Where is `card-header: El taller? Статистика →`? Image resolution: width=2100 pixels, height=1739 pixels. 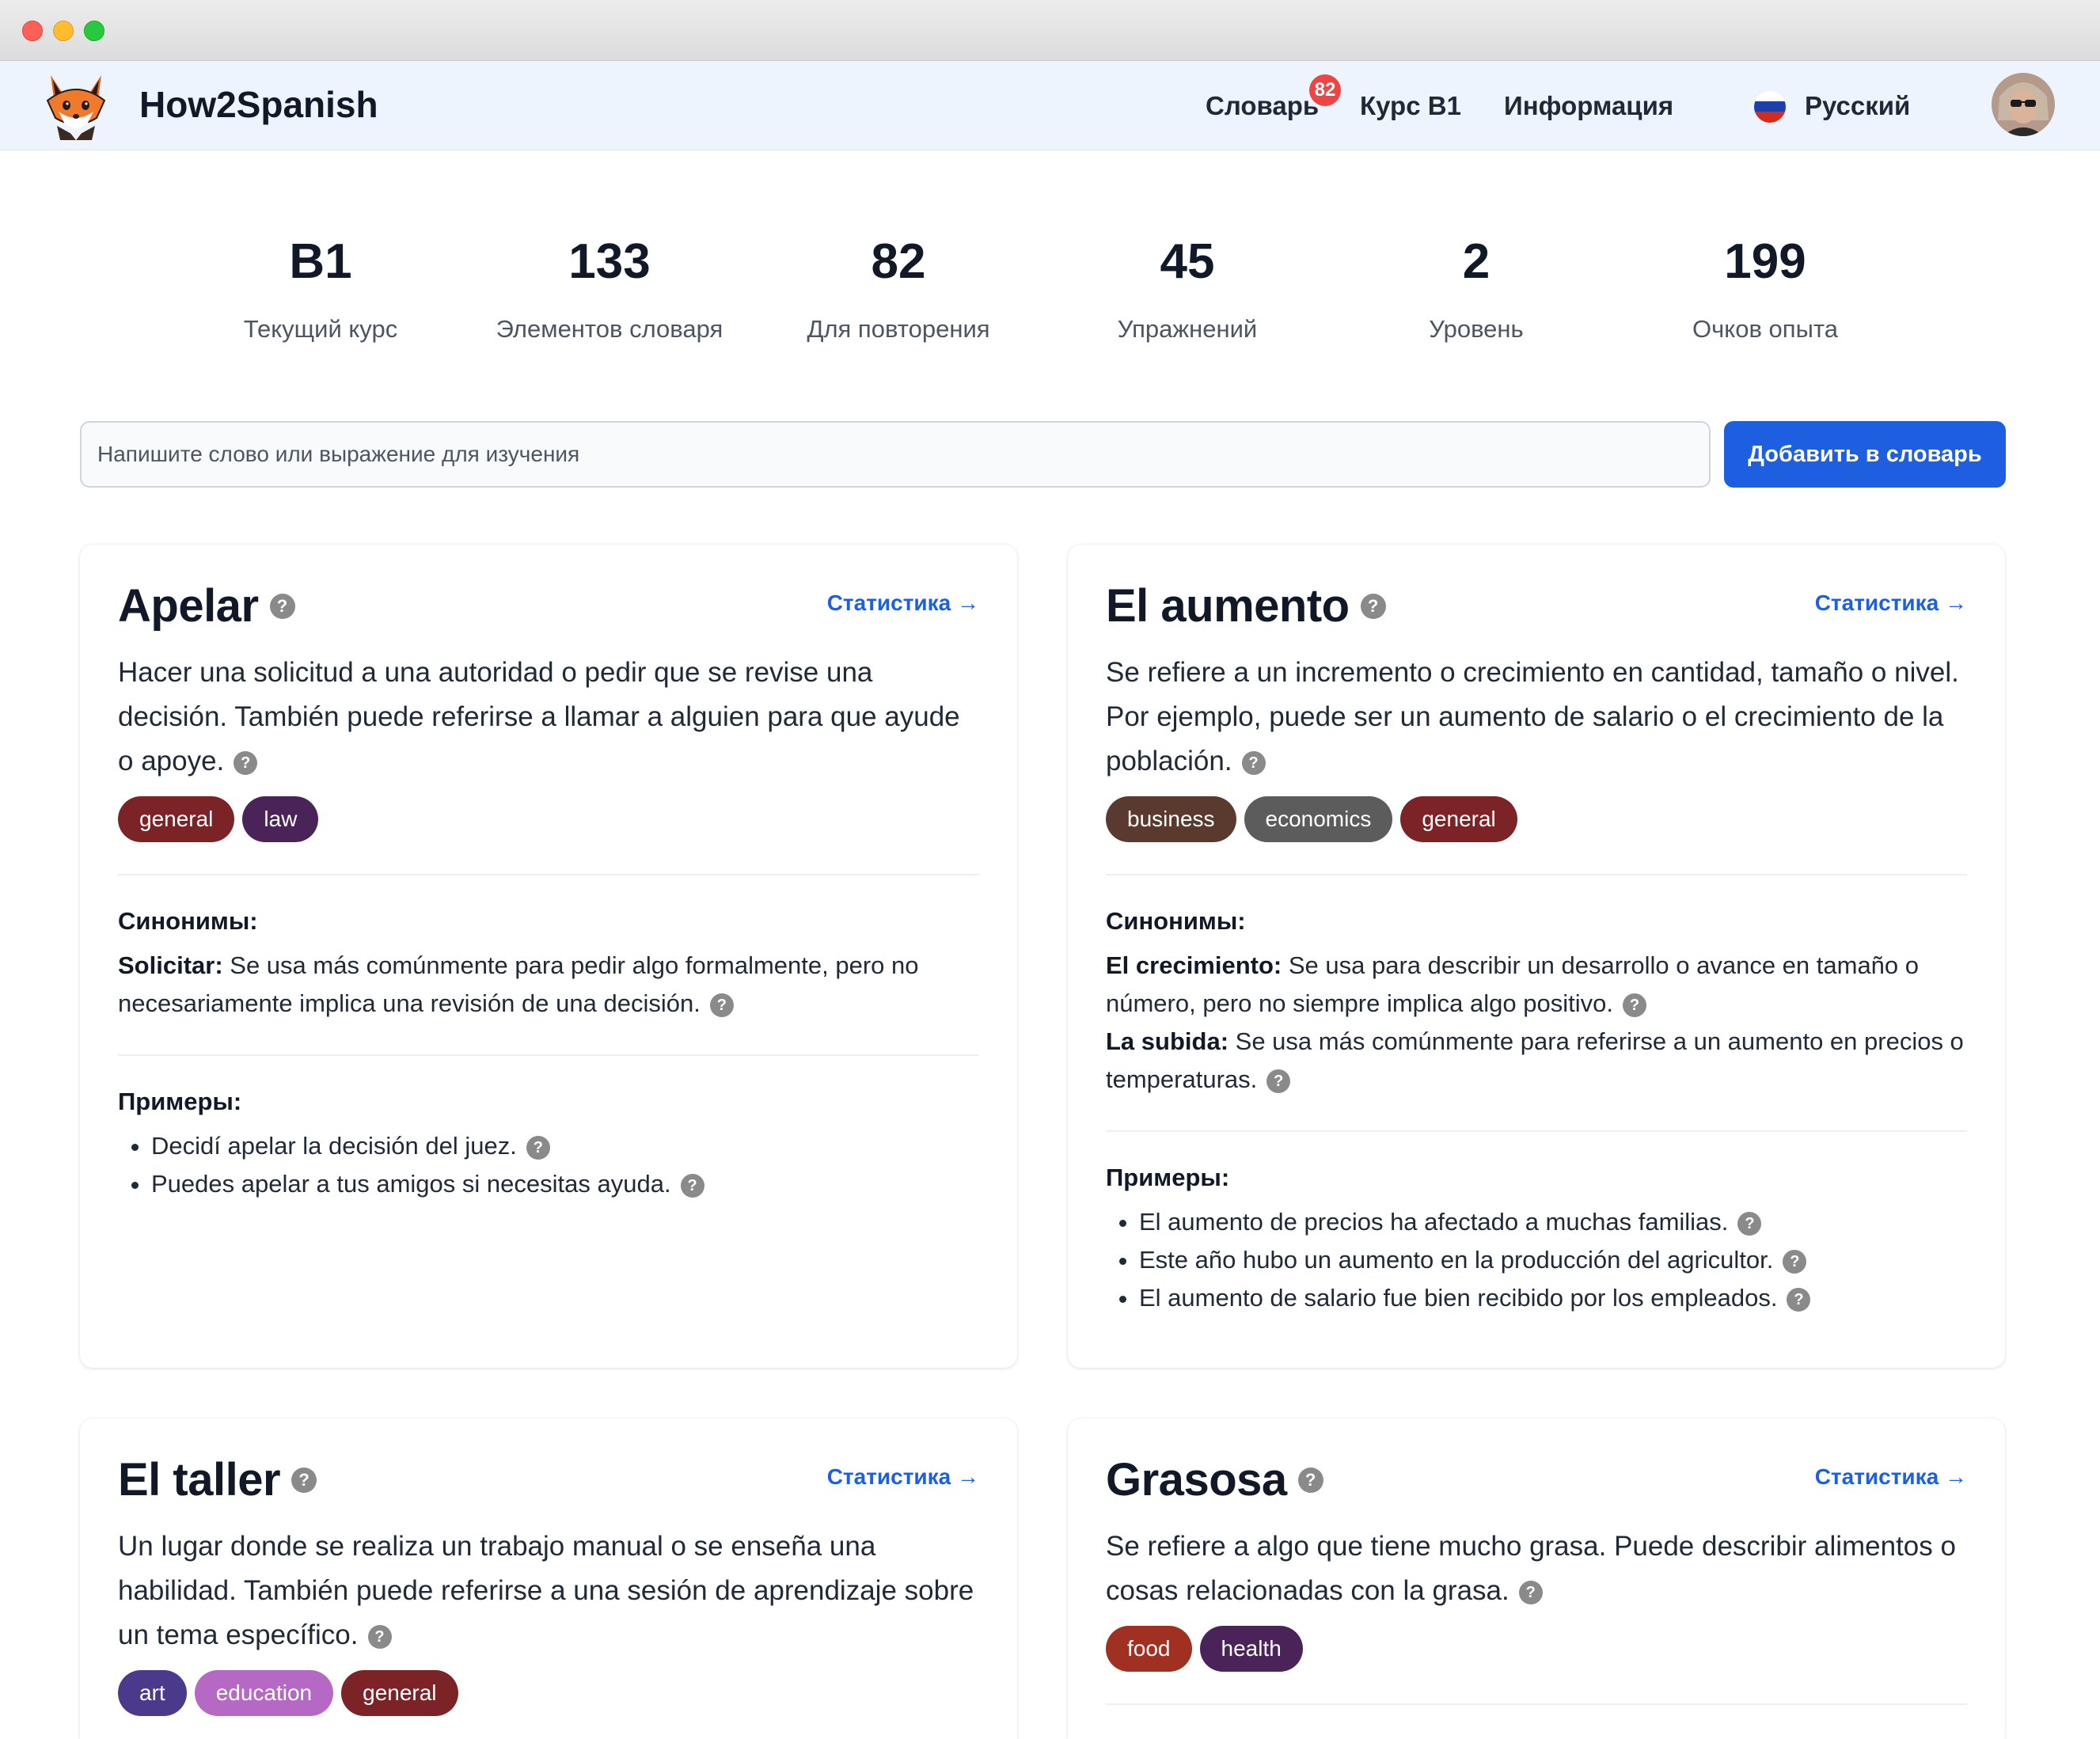
card-header: El taller? Статистика → is located at coordinates (548, 1485).